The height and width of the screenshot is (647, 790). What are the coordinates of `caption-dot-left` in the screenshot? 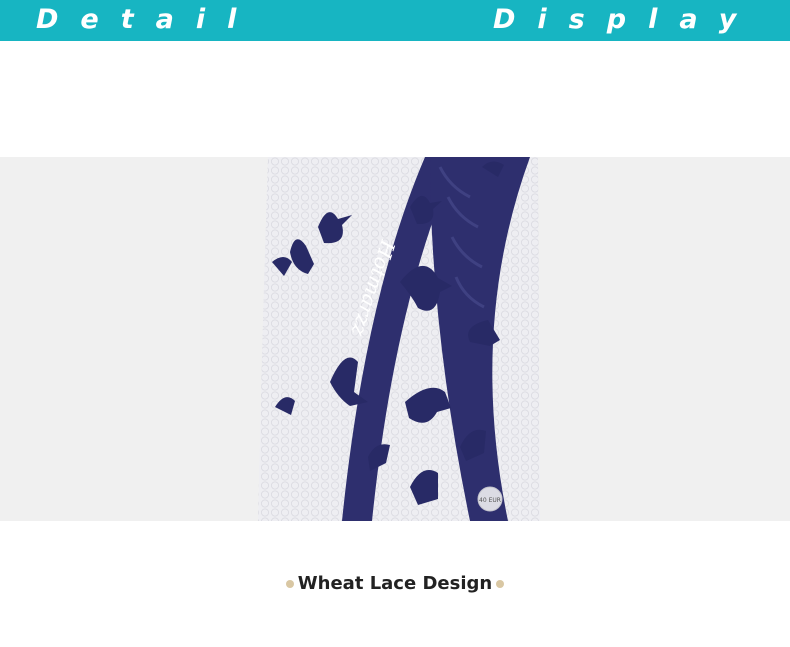 It's located at (289, 584).